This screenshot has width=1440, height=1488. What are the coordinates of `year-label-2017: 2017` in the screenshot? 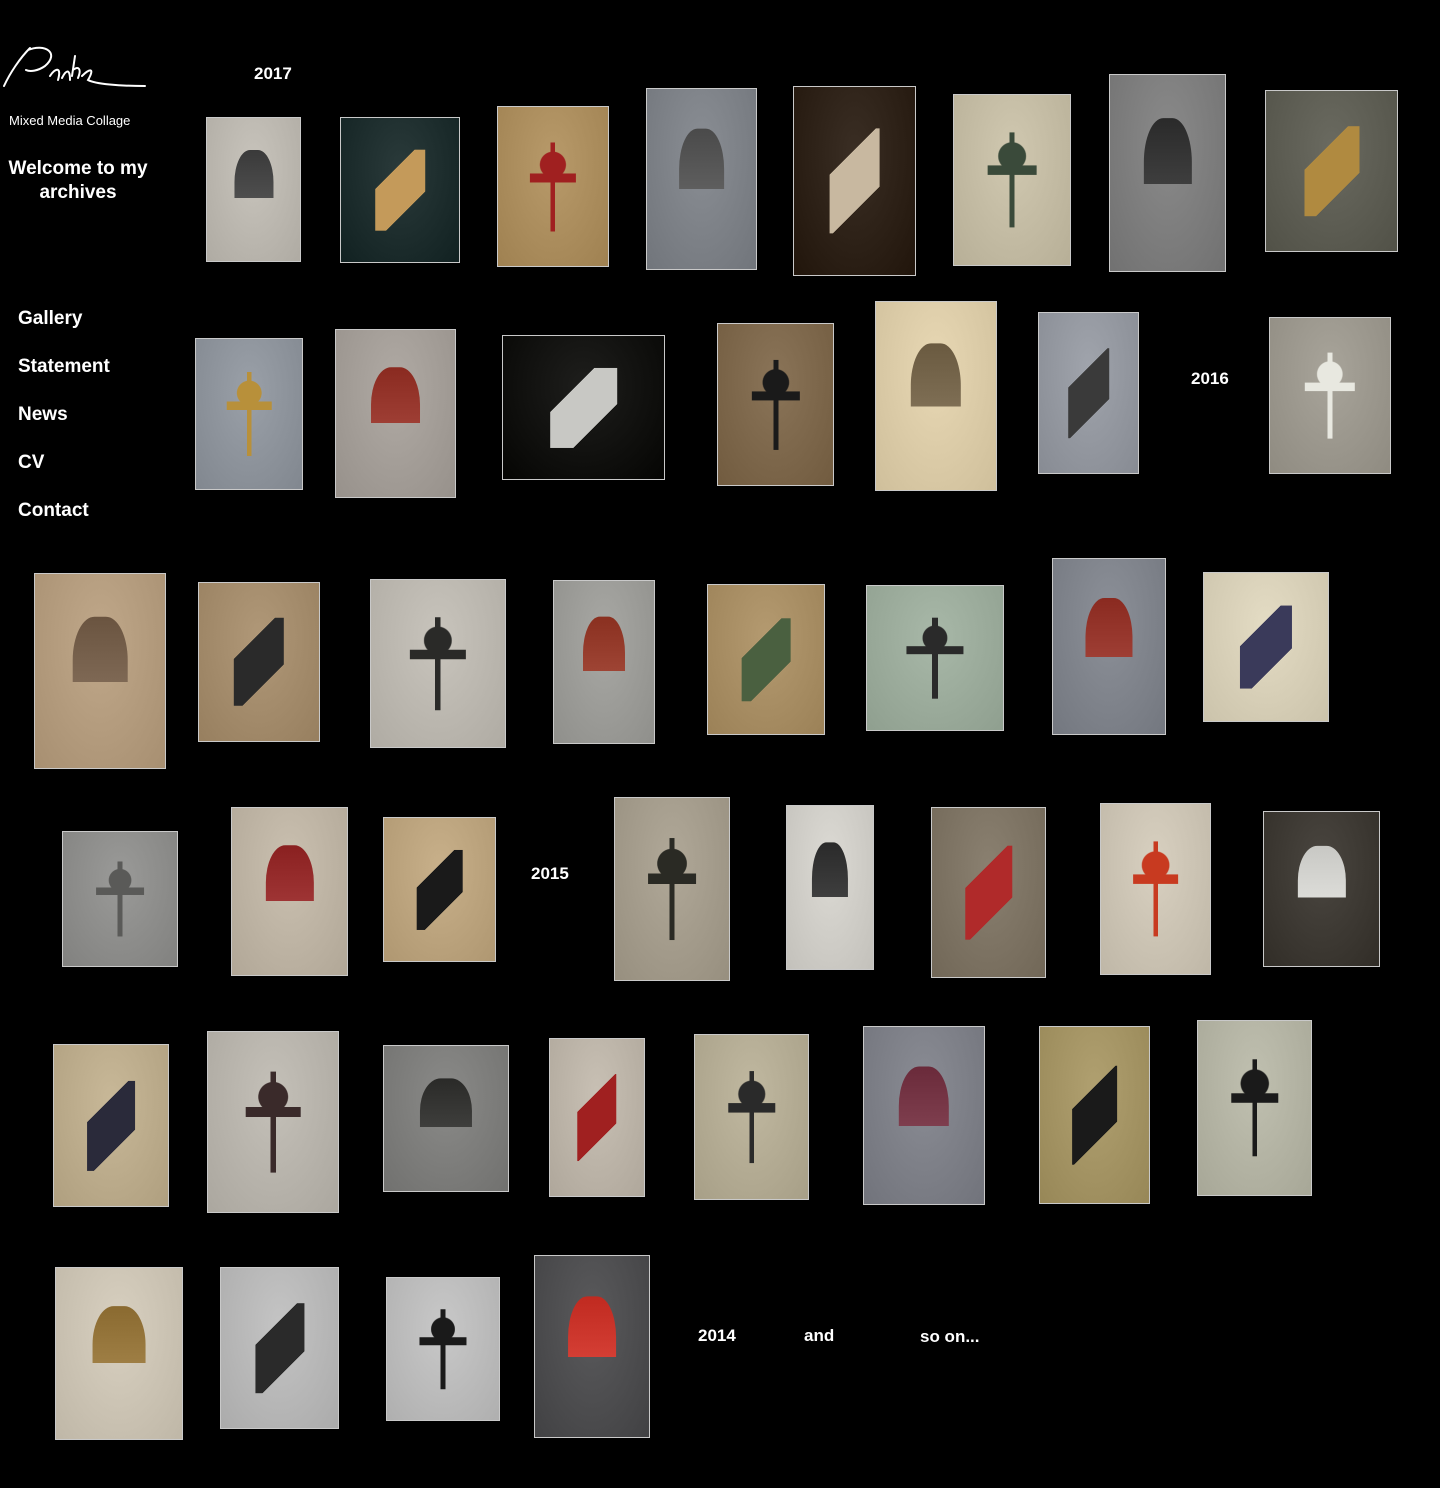 It's located at (273, 73).